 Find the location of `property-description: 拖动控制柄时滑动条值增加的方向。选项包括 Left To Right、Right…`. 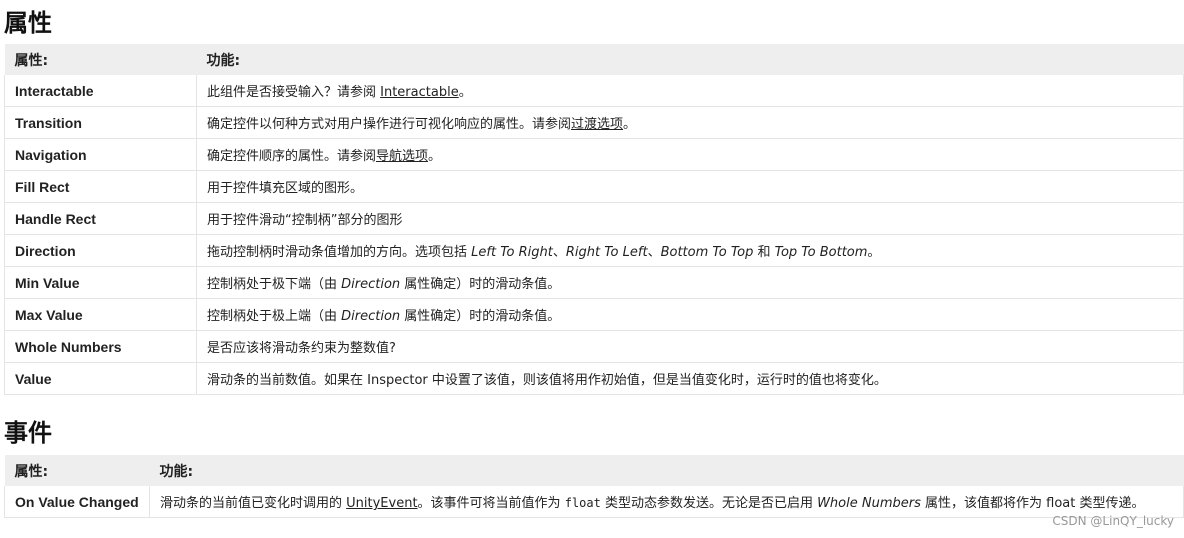

property-description: 拖动控制柄时滑动条值增加的方向。选项包括 Left To Right、Right… is located at coordinates (690, 250).